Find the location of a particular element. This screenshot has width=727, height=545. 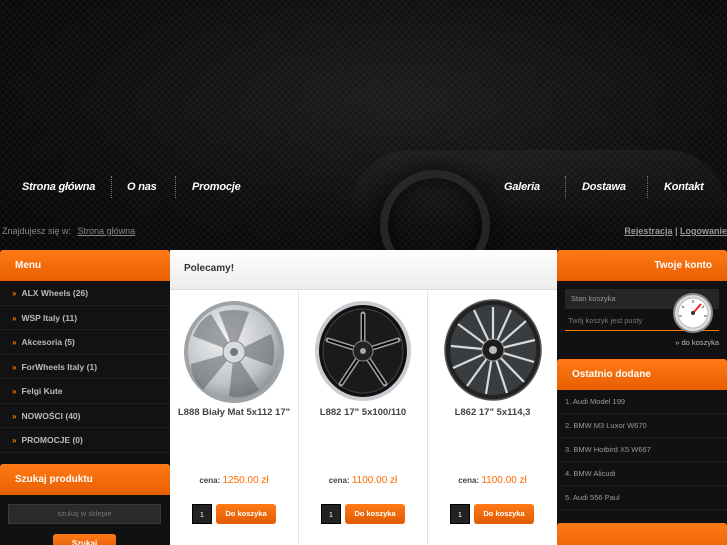

sidebar-heading-partial is located at coordinates (642, 534).